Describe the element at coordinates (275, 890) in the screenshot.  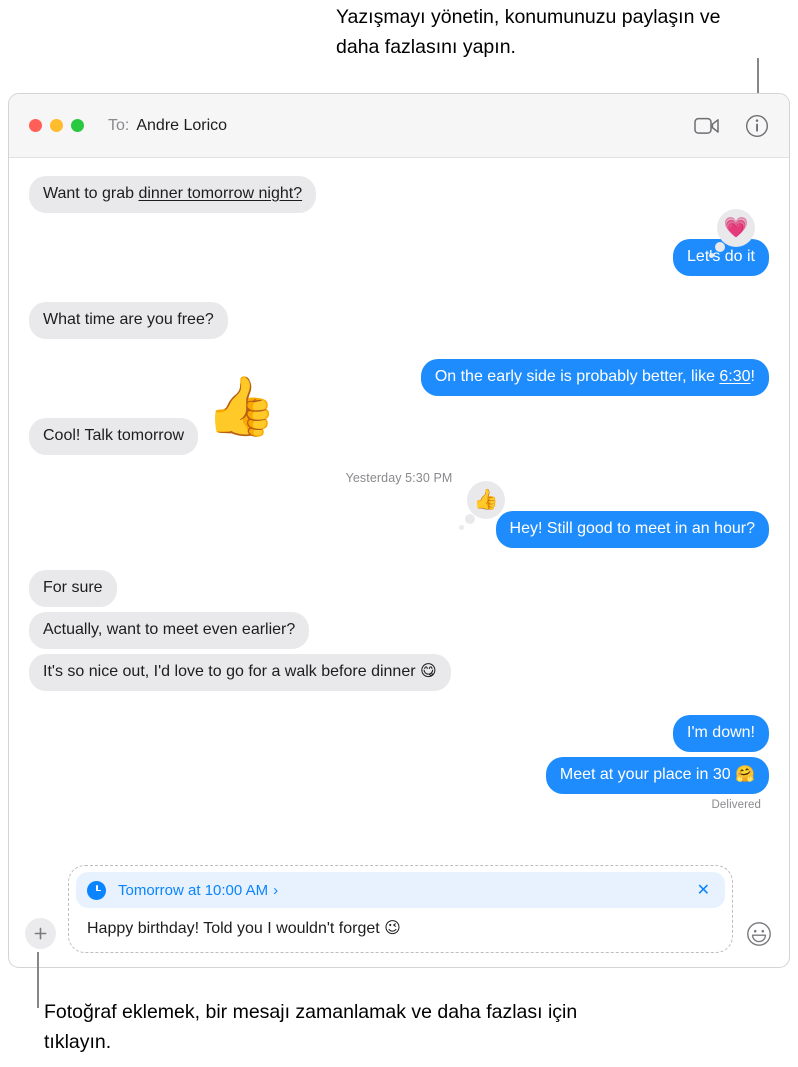
I see `chevron-right-icon: ›` at that location.